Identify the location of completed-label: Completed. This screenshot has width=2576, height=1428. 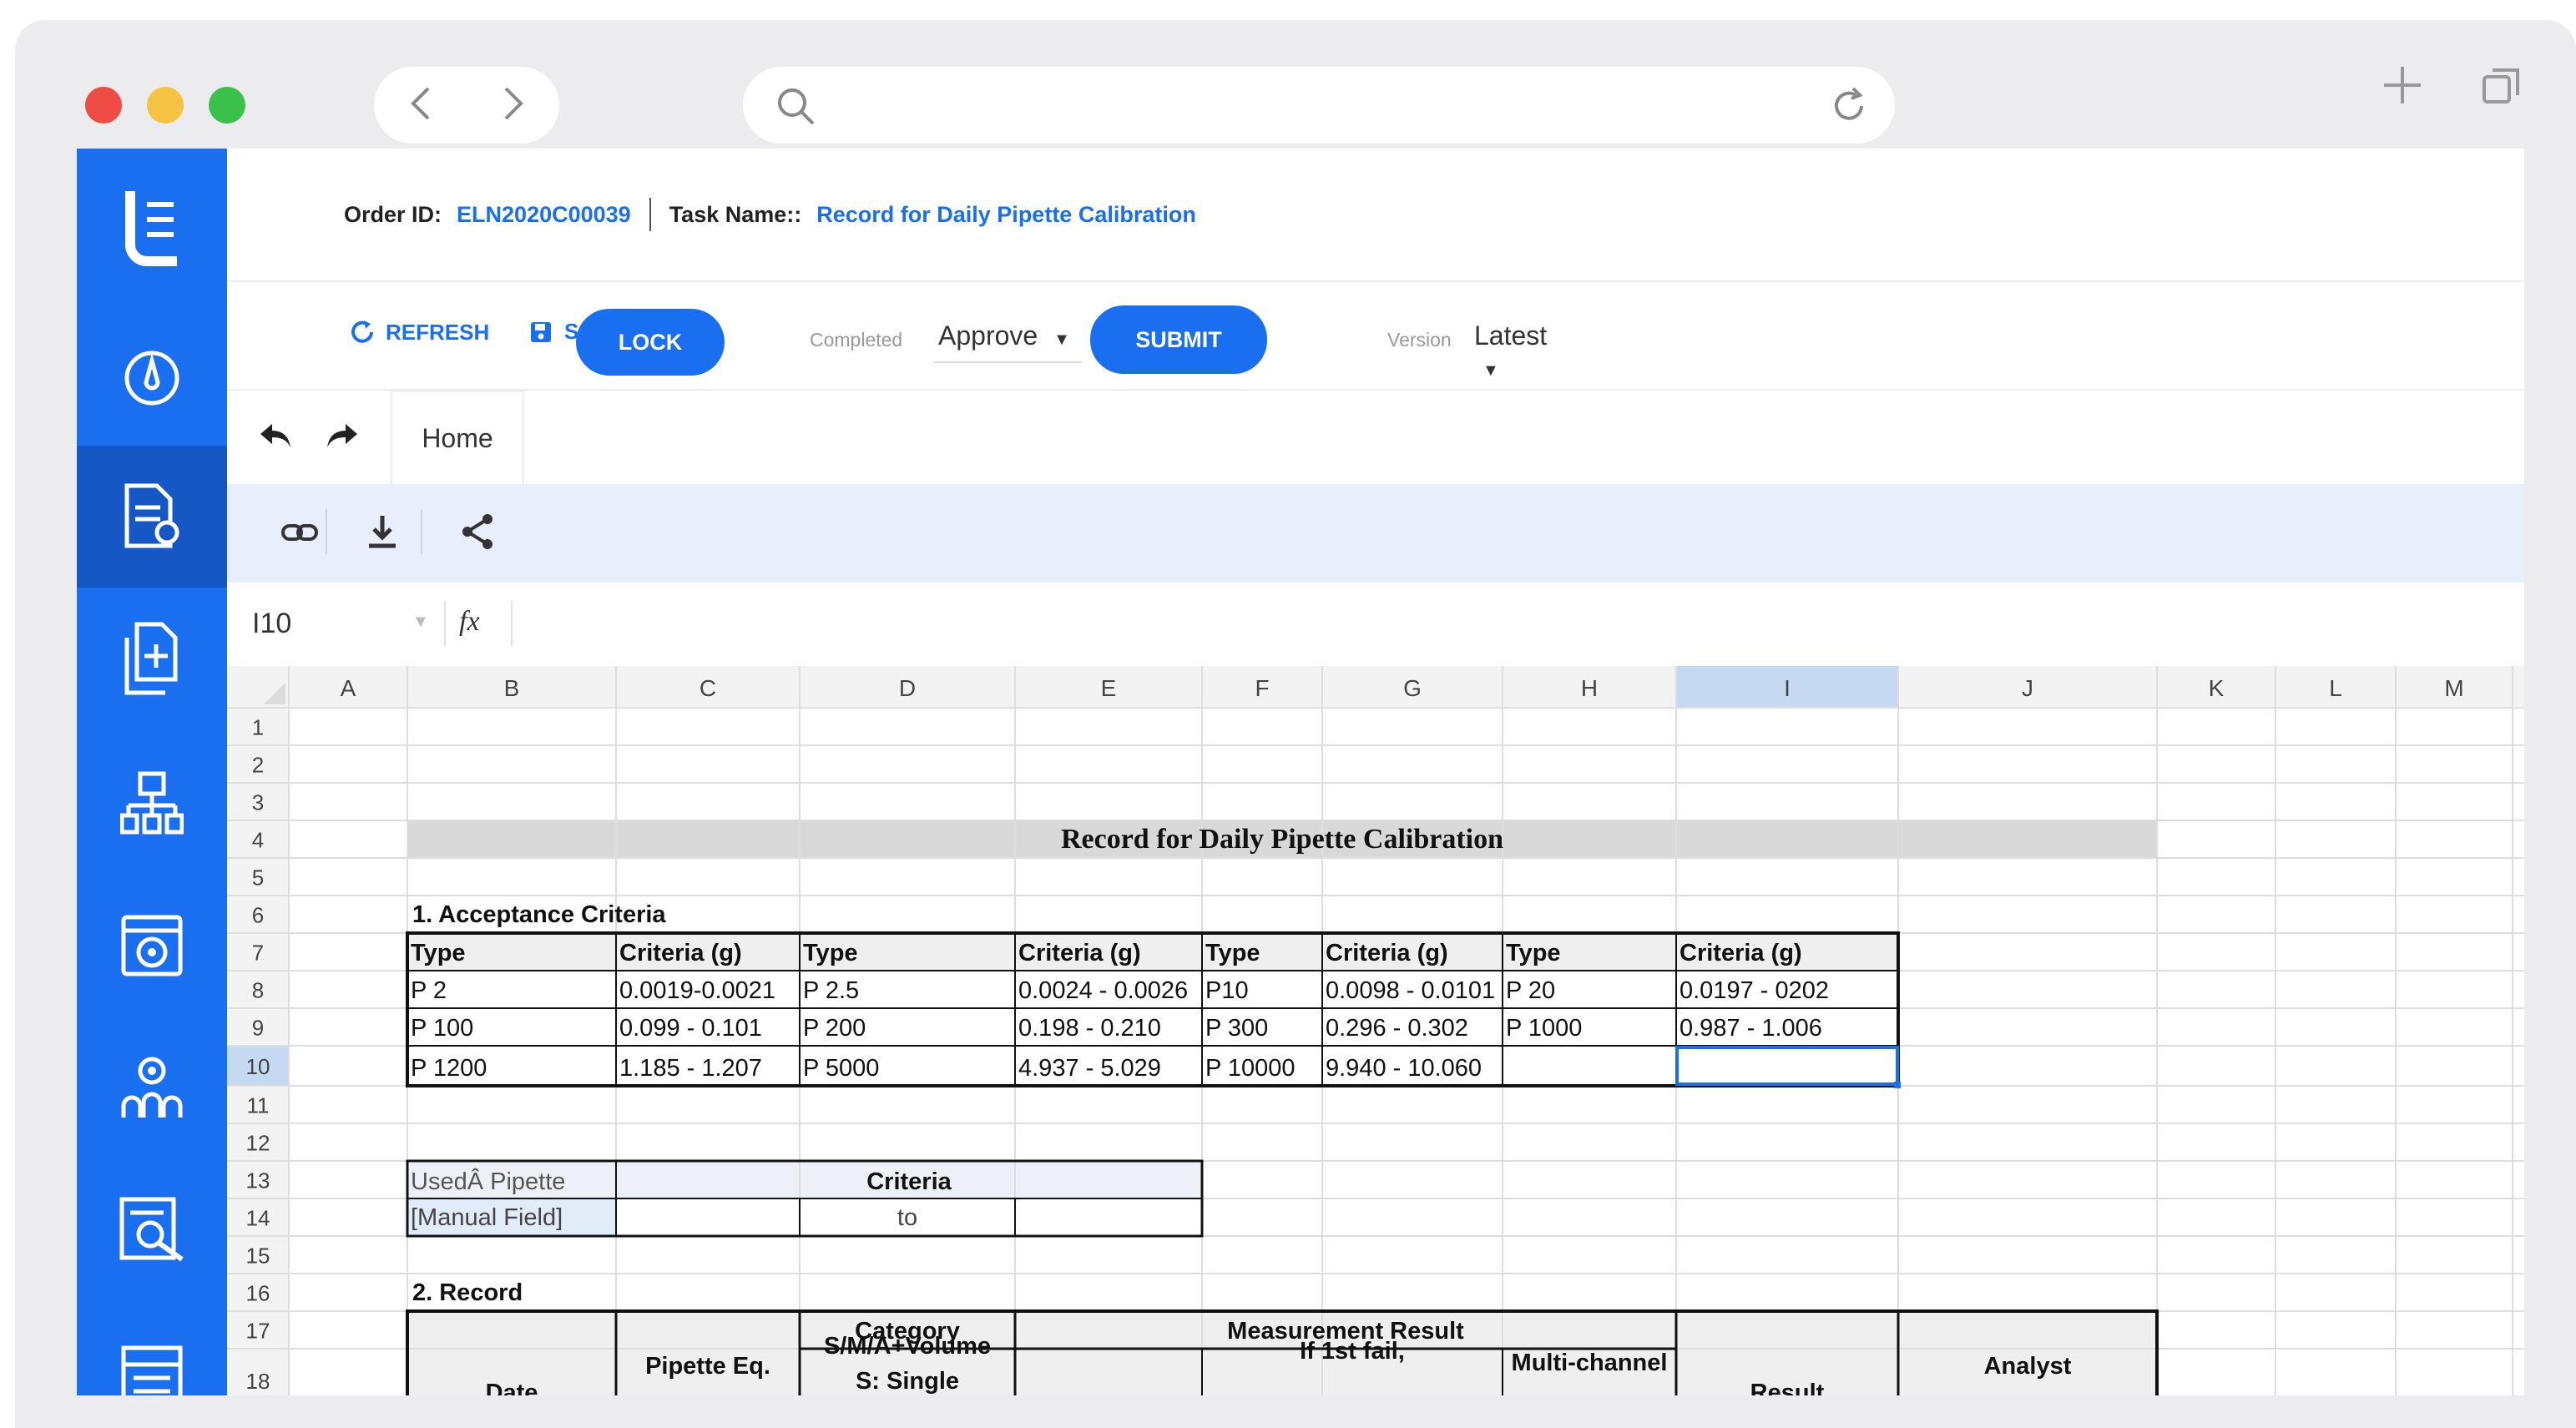
(856, 340).